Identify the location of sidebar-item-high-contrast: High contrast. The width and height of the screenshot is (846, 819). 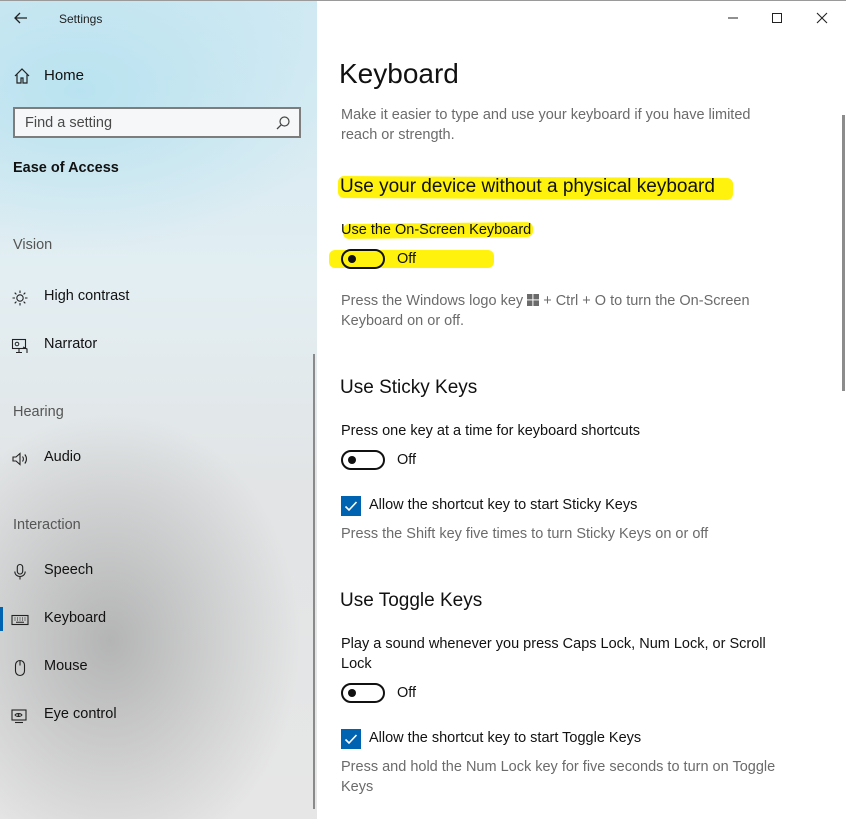
(158, 297).